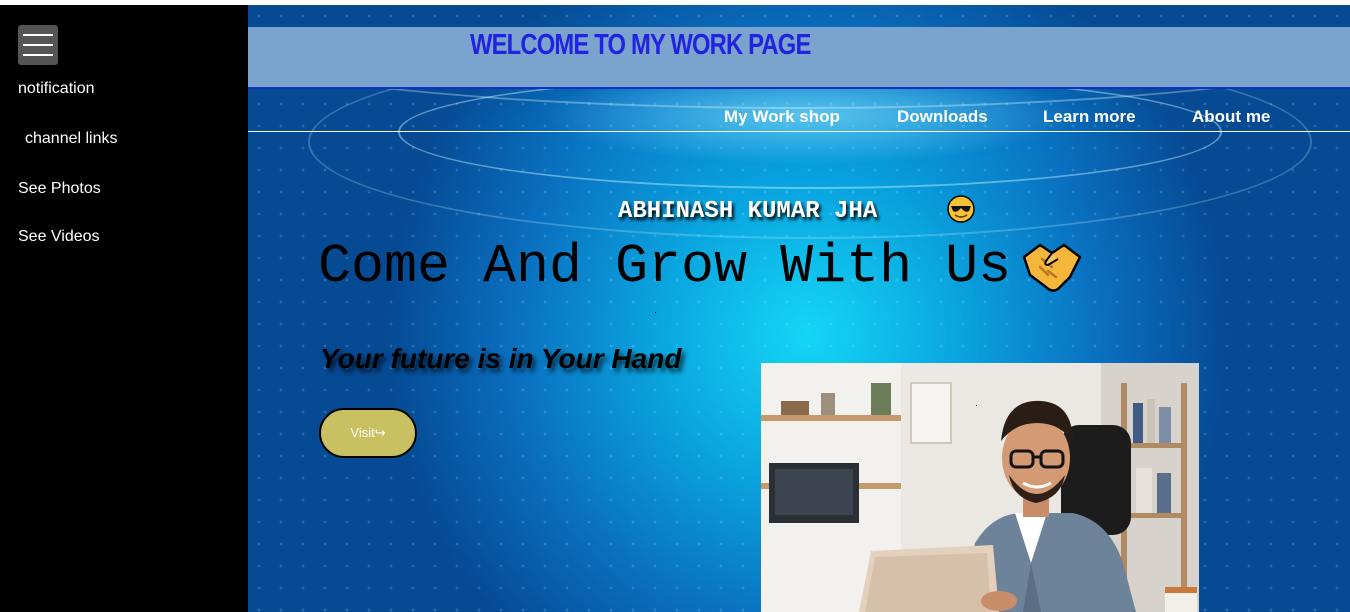 The height and width of the screenshot is (612, 1350). What do you see at coordinates (961, 209) in the screenshot?
I see `sunglasses-face-emoji` at bounding box center [961, 209].